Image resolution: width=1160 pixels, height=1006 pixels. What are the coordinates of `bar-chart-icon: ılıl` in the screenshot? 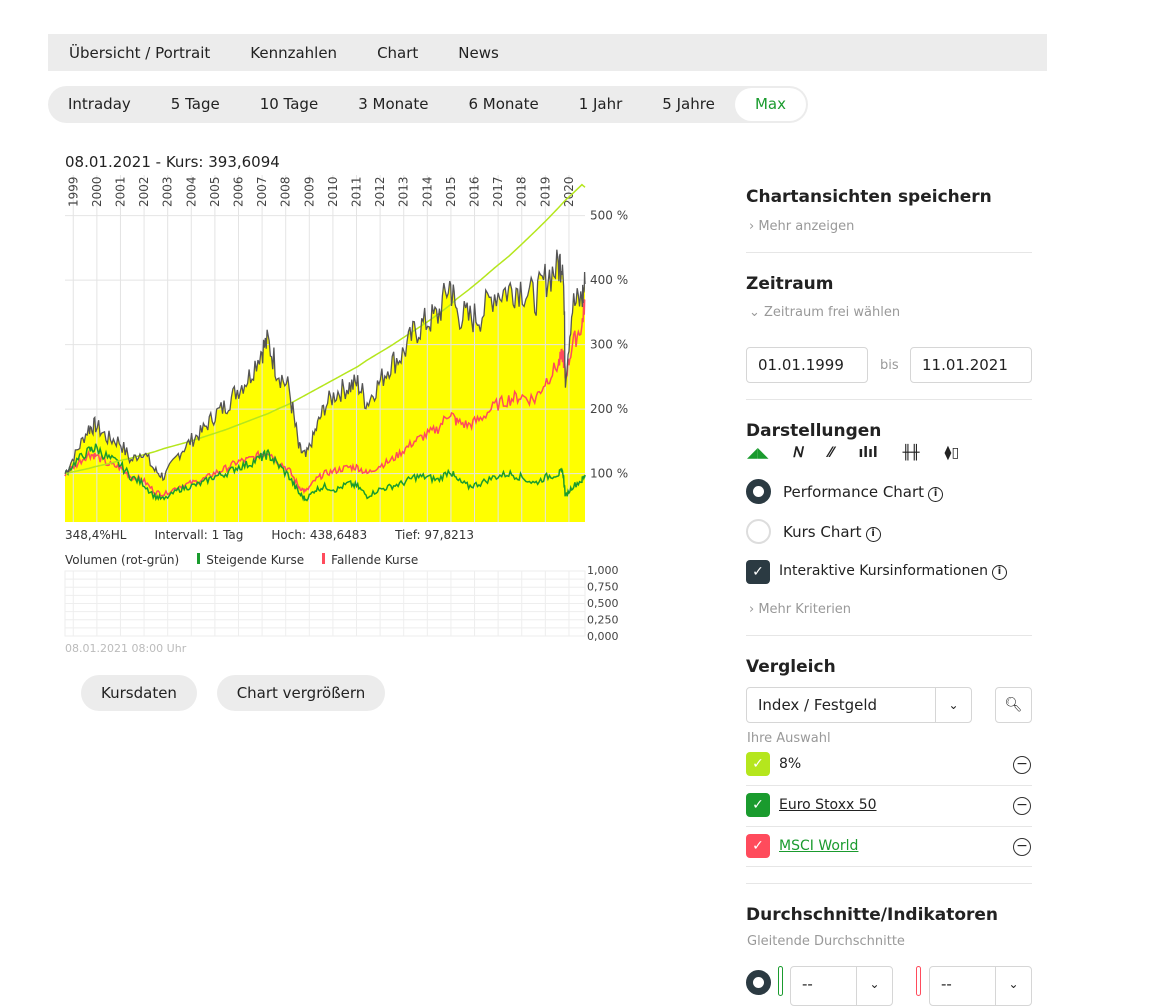 It's located at (867, 453).